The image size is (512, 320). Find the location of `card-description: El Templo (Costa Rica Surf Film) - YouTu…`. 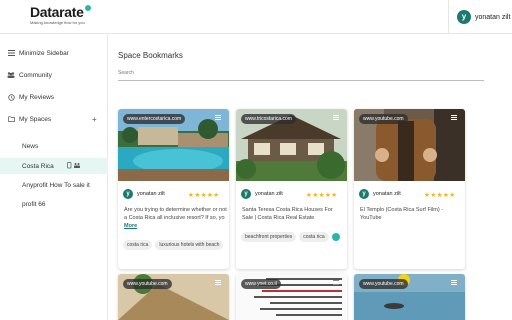

card-description: El Templo (Costa Rica Surf Film) - YouTu… is located at coordinates (411, 215).